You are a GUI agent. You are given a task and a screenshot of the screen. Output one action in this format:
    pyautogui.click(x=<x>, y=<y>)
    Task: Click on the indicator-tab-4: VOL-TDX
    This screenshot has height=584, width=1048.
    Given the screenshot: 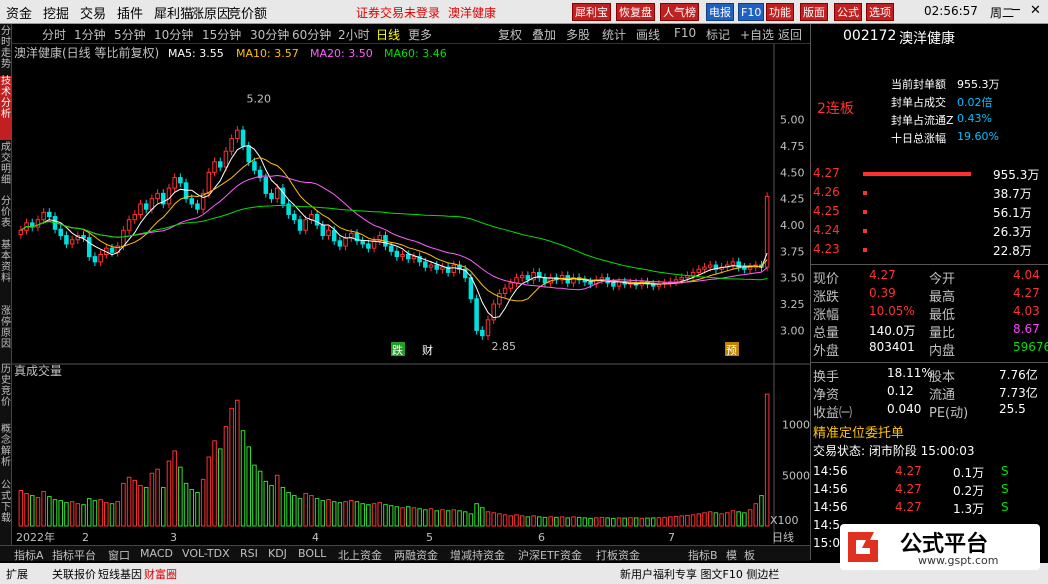 What is the action you would take?
    pyautogui.click(x=206, y=553)
    